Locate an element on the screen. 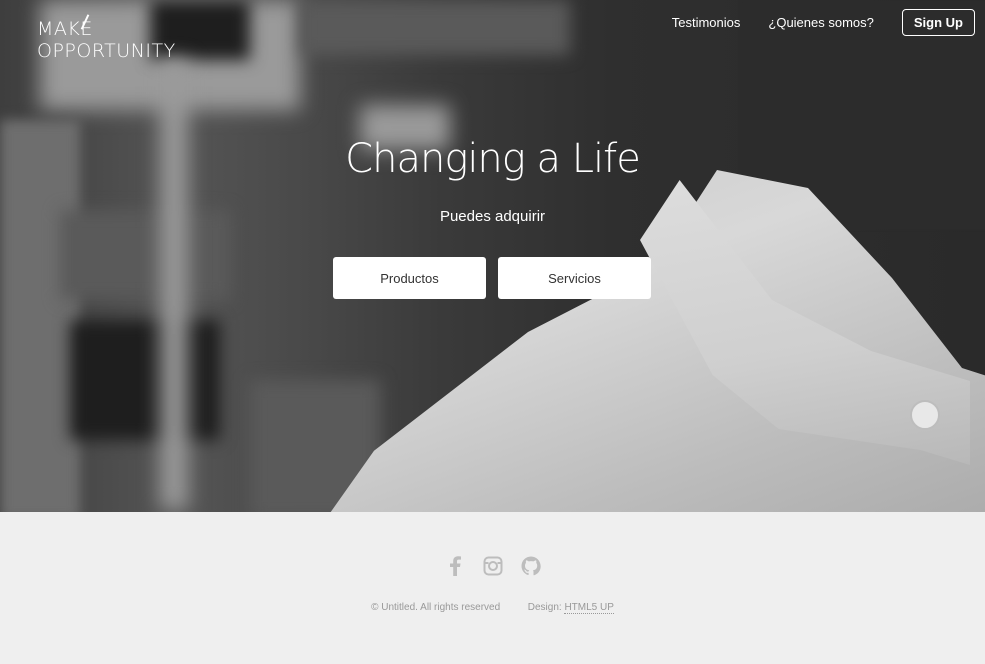 The image size is (985, 664). facebook-icon is located at coordinates (455, 566).